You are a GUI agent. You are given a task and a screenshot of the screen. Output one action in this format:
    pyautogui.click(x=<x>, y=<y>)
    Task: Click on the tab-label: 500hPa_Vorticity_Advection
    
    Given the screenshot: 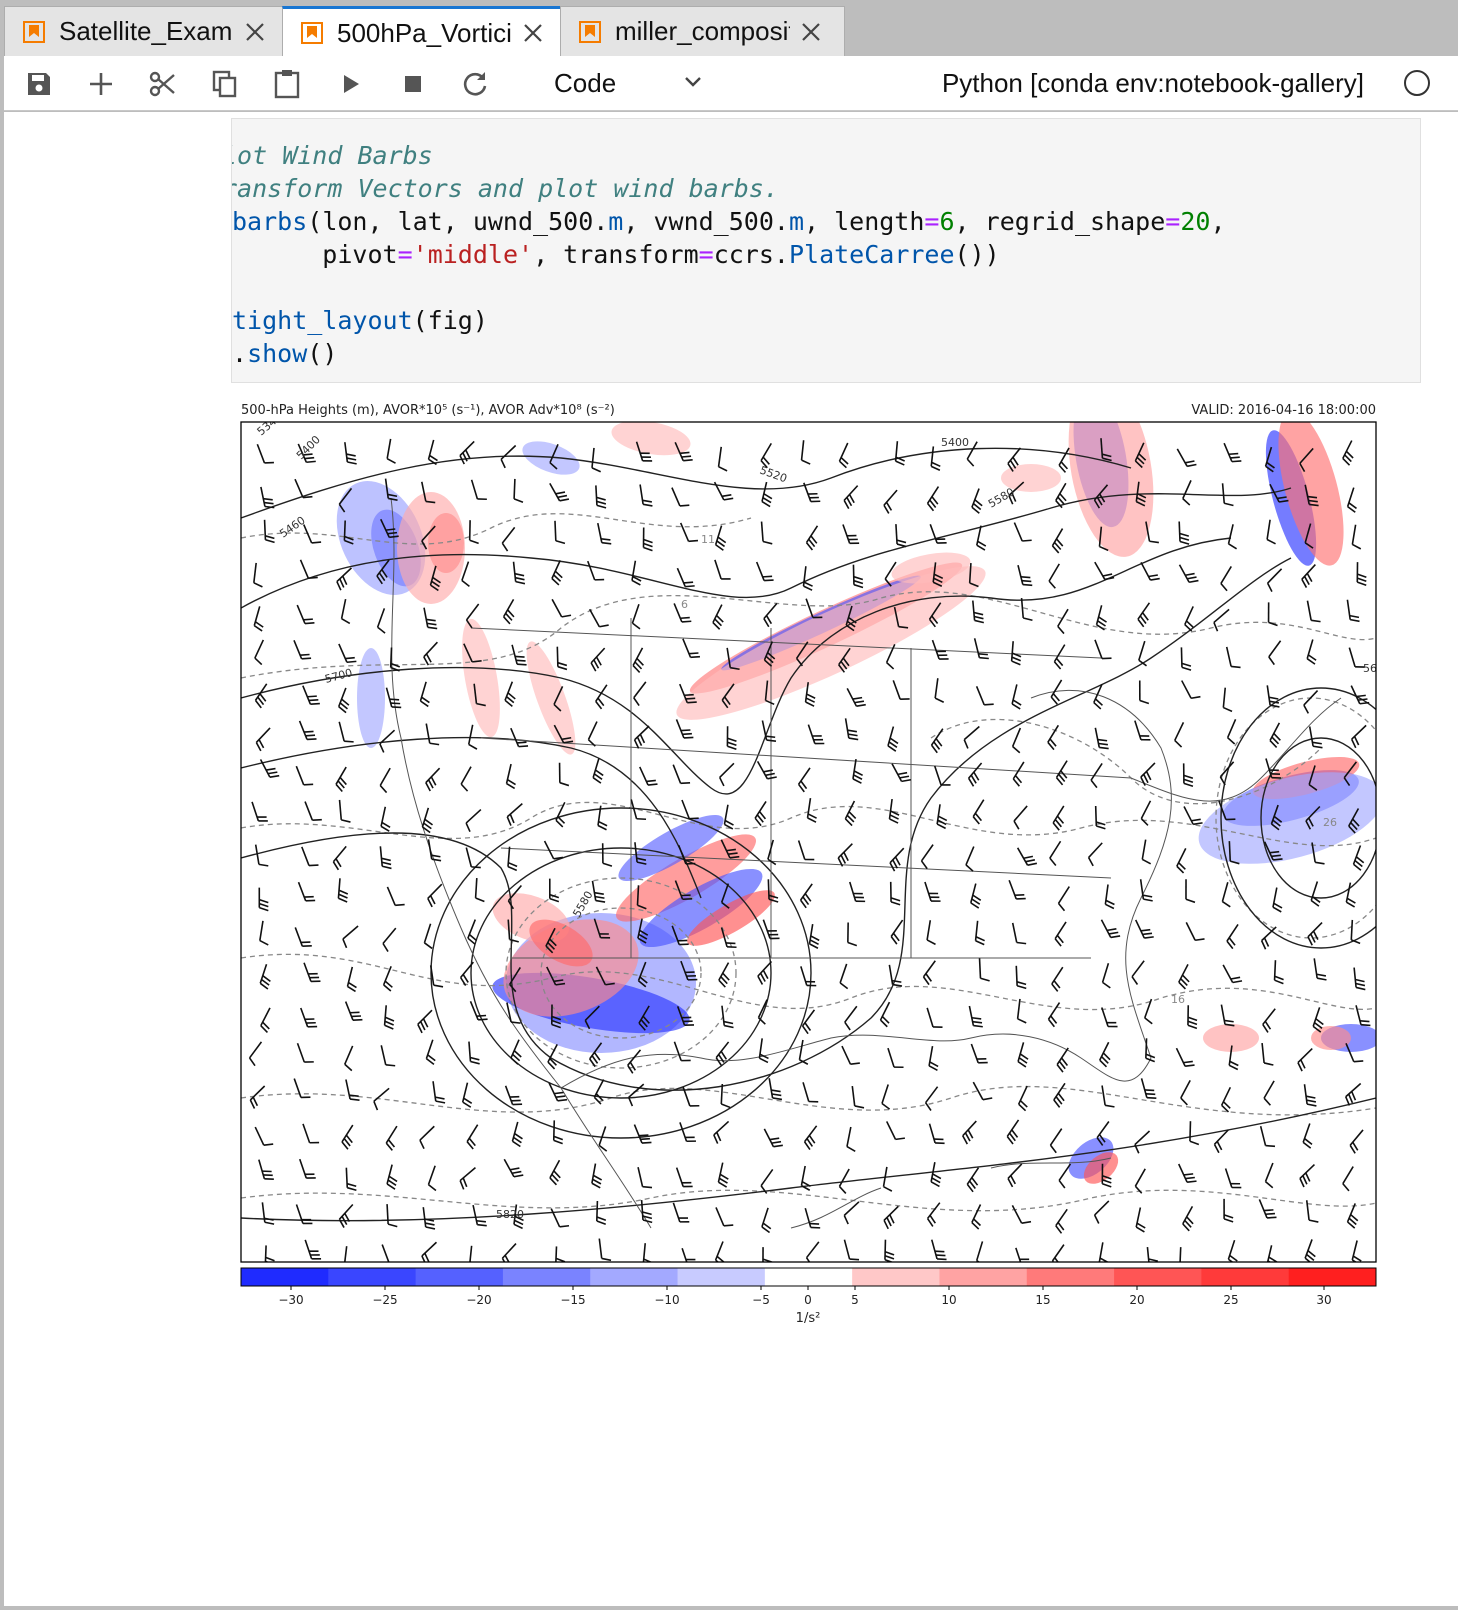 What is the action you would take?
    pyautogui.click(x=424, y=32)
    